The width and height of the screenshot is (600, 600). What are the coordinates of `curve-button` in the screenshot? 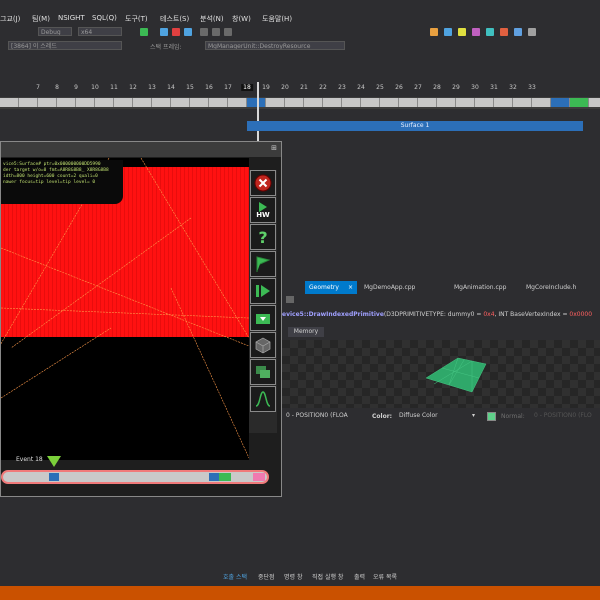 It's located at (263, 399).